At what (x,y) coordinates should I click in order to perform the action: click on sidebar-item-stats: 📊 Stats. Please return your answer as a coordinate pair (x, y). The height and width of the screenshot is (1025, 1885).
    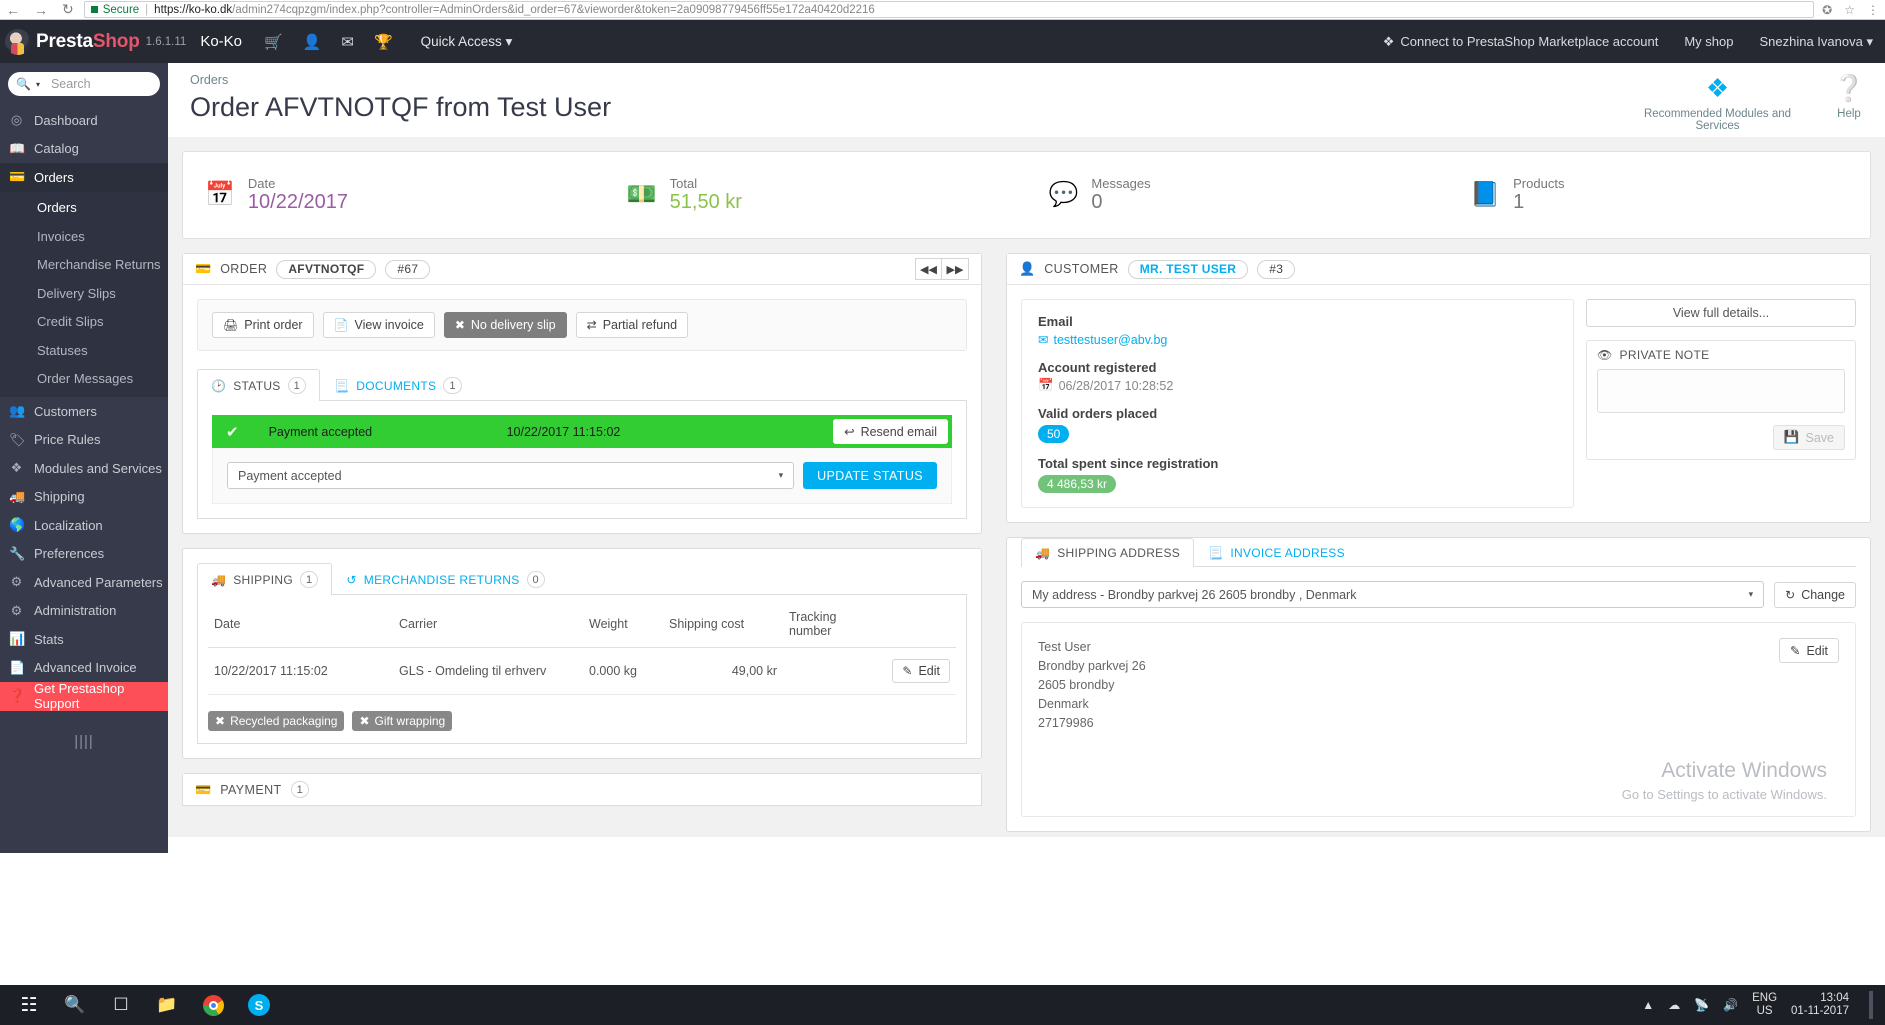
    Looking at the image, I should click on (84, 639).